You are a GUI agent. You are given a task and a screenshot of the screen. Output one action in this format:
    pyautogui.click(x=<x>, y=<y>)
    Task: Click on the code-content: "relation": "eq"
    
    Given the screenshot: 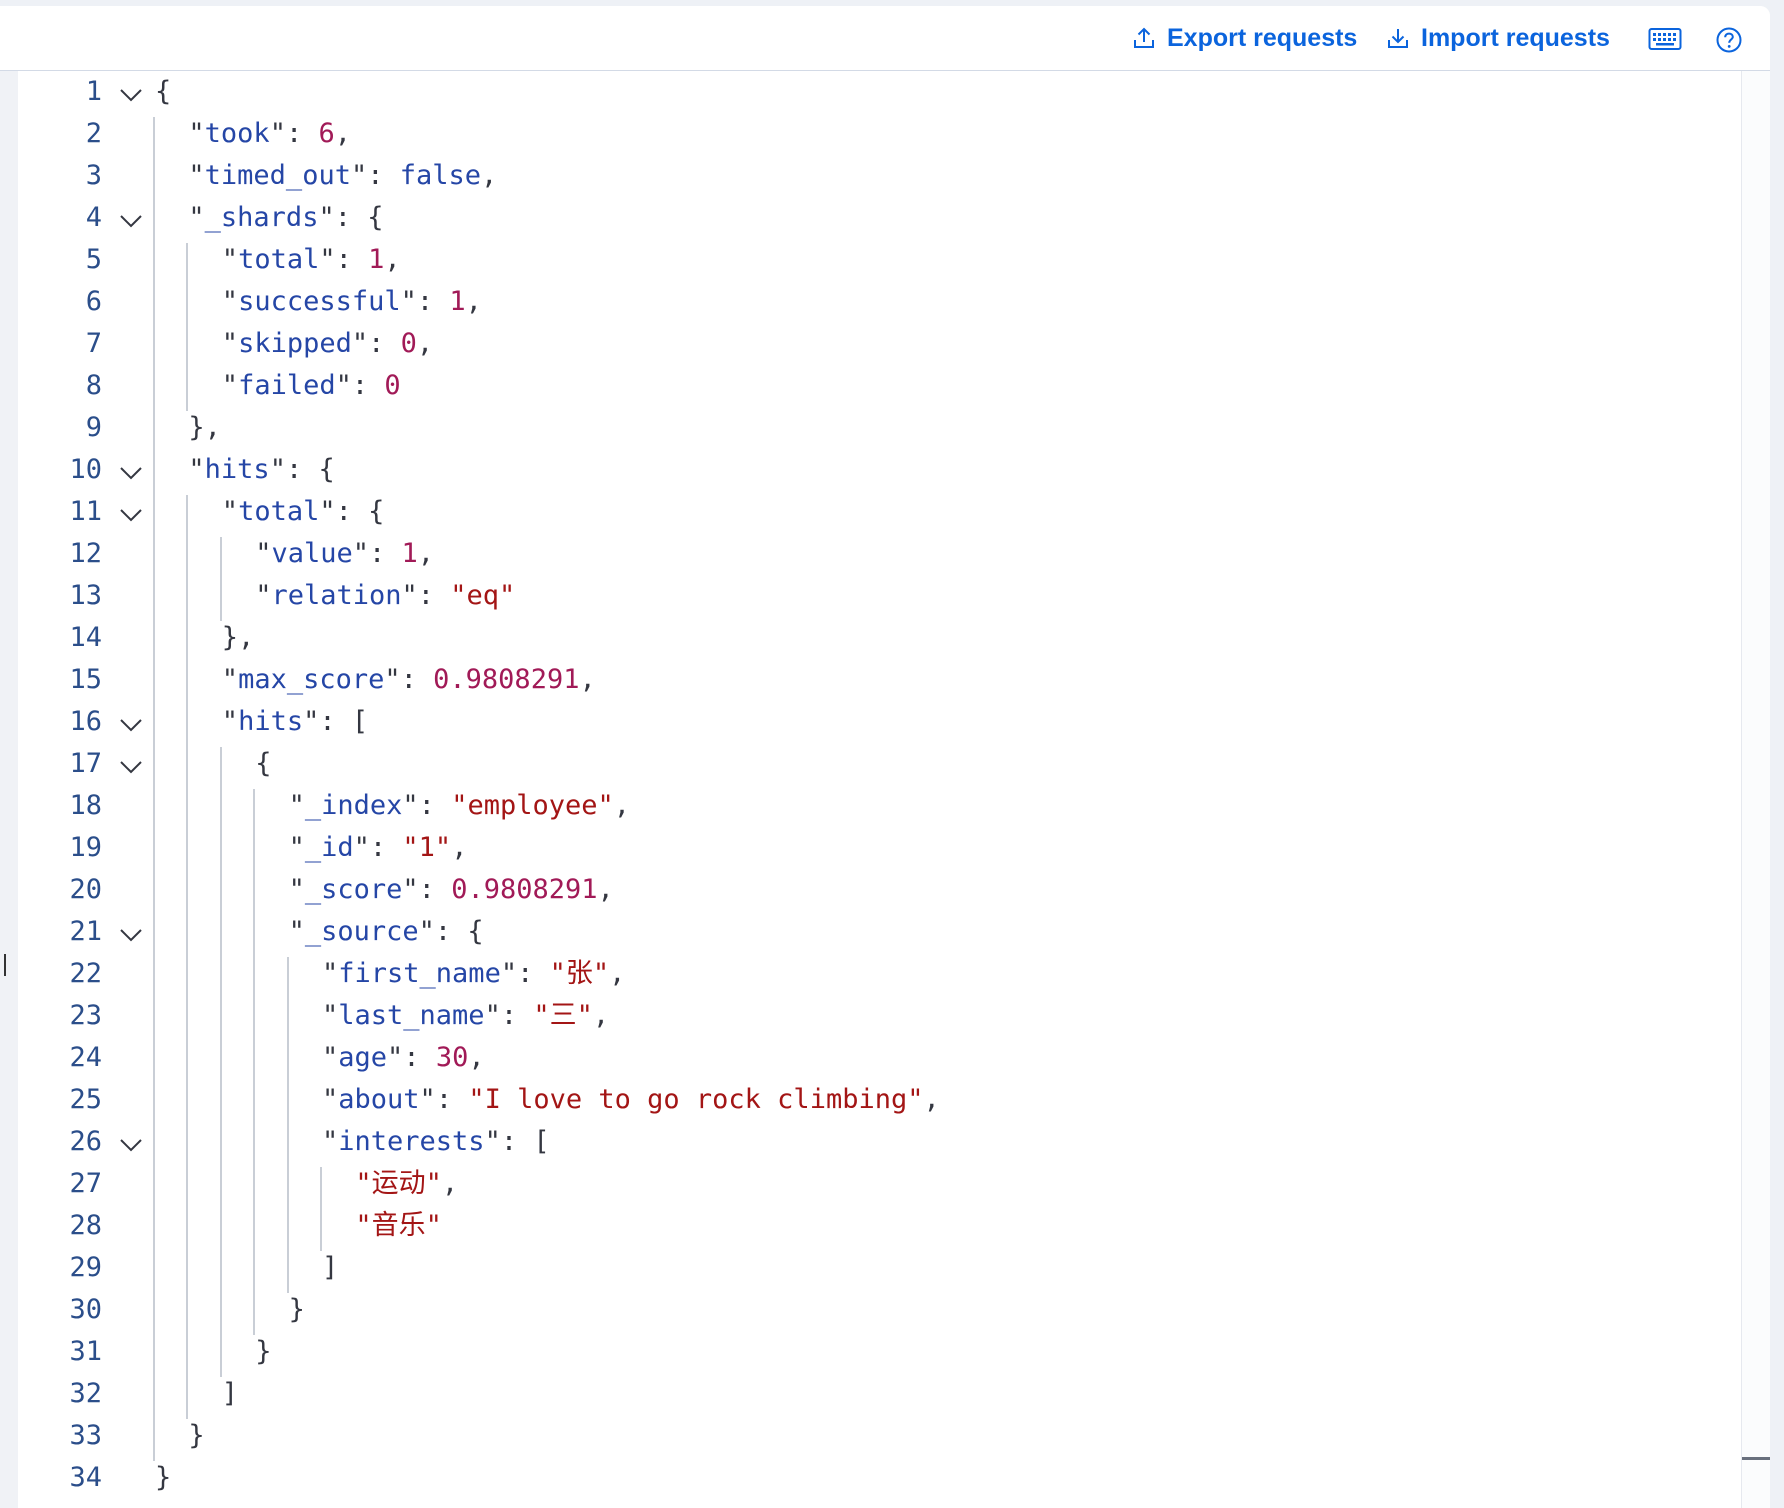 What is the action you would take?
    pyautogui.click(x=385, y=596)
    